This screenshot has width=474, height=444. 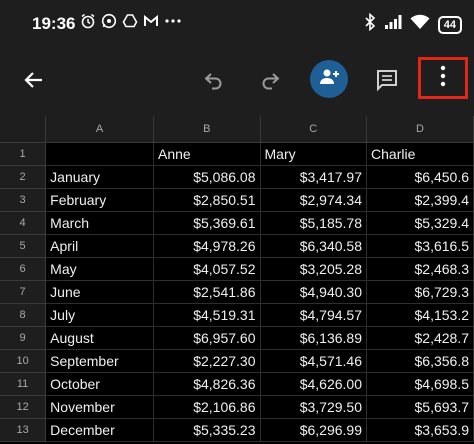 What do you see at coordinates (420, 384) in the screenshot?
I see `cell-d11: $4,698.5` at bounding box center [420, 384].